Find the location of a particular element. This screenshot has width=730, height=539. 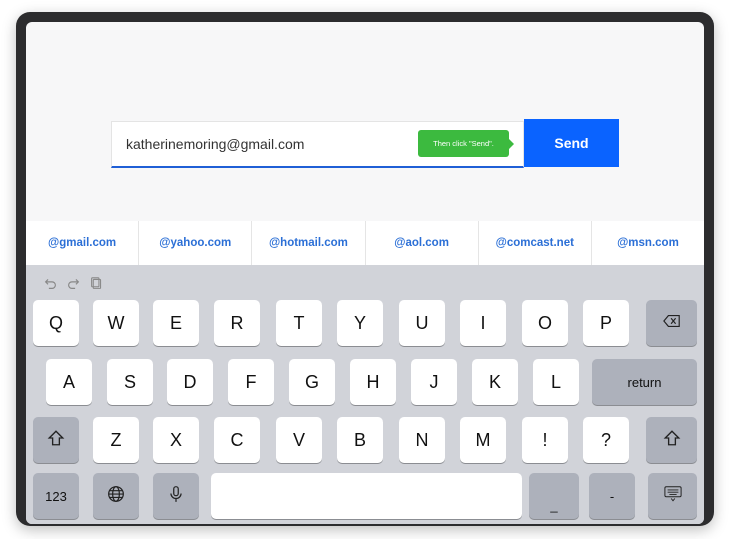

key-m: M is located at coordinates (483, 440).